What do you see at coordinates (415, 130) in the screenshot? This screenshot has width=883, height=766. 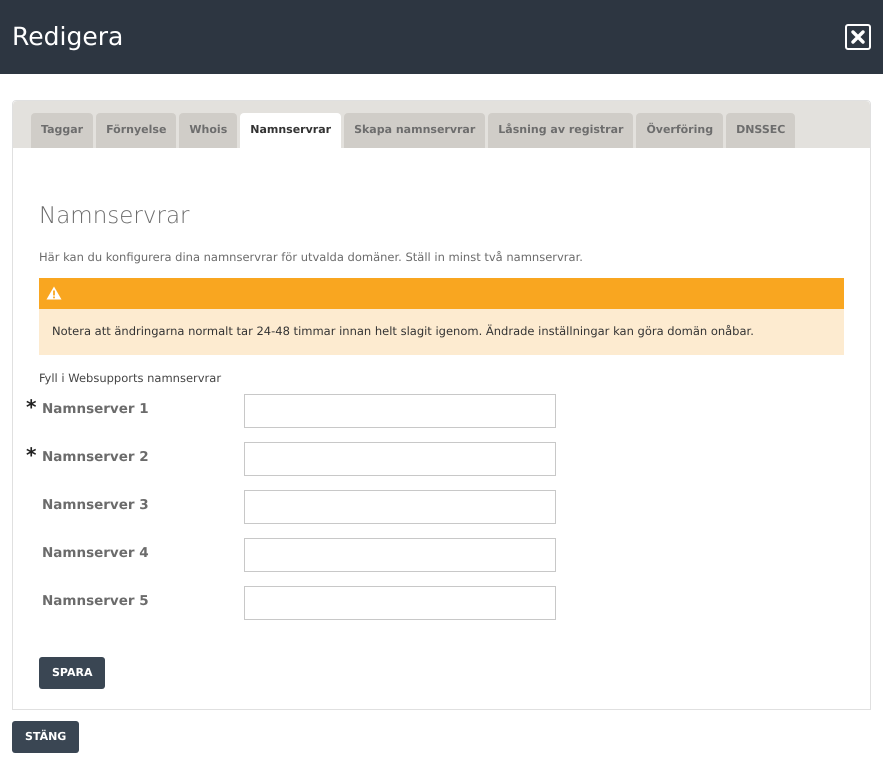 I see `tab: Skapa namnservrar` at bounding box center [415, 130].